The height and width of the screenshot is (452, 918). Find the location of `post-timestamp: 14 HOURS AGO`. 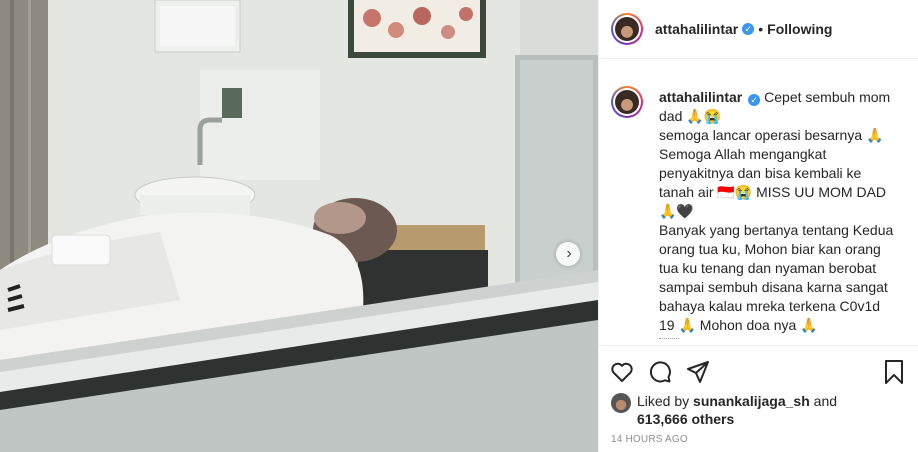

post-timestamp: 14 HOURS AGO is located at coordinates (649, 439).